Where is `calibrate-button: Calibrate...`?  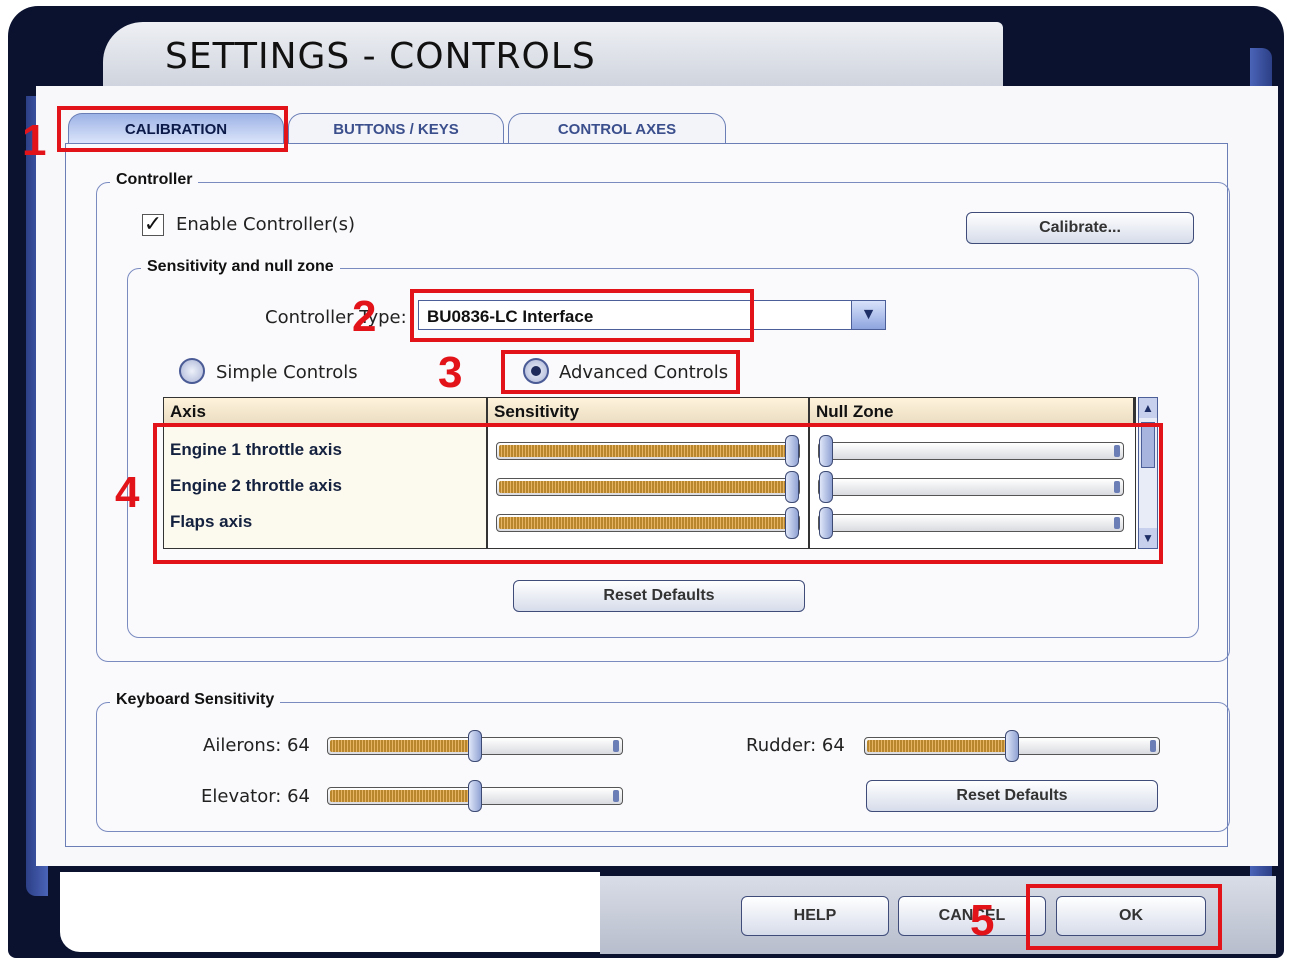 calibrate-button: Calibrate... is located at coordinates (1080, 228).